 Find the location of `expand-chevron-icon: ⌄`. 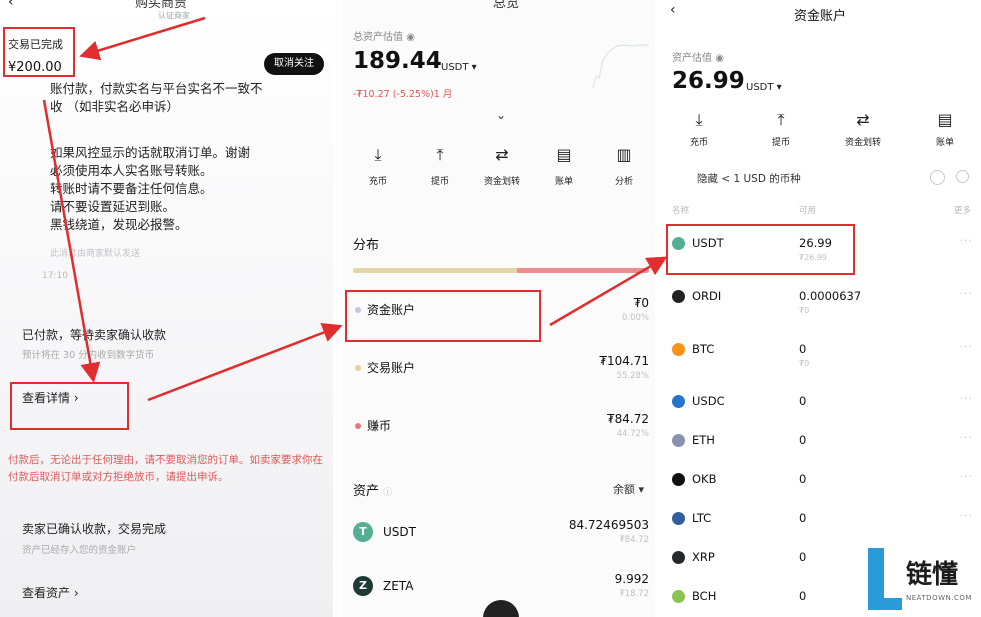

expand-chevron-icon: ⌄ is located at coordinates (501, 115).